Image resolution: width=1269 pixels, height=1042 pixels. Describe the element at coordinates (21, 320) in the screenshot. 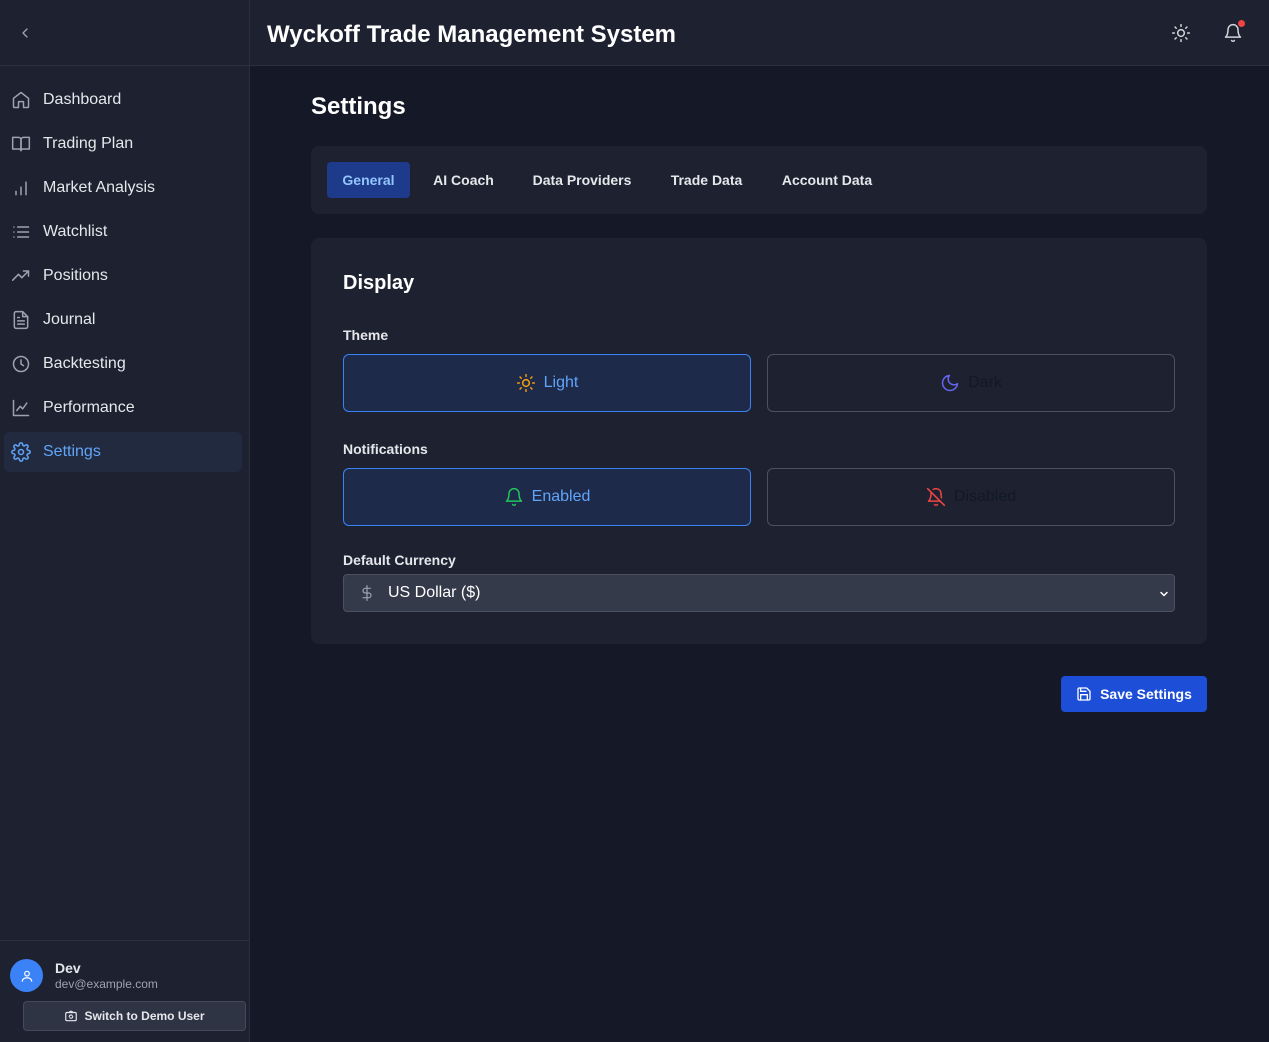

I see `file-text-icon` at that location.